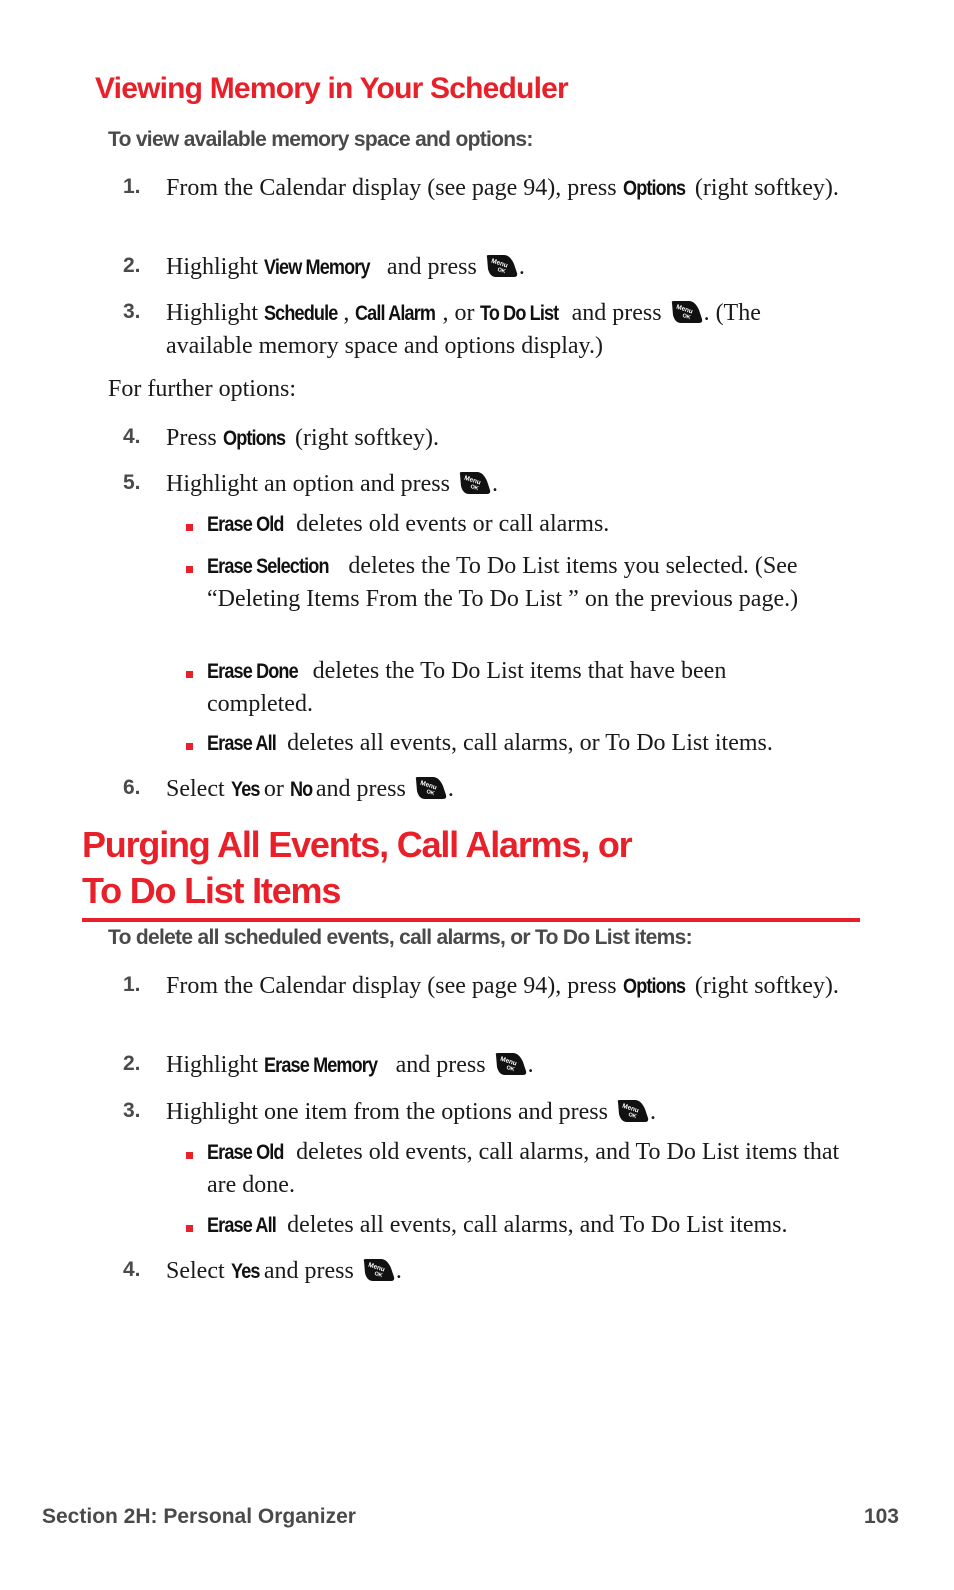  I want to click on section-heading-viewing-memory: Viewing Memory in Your Scheduler, so click(332, 88).